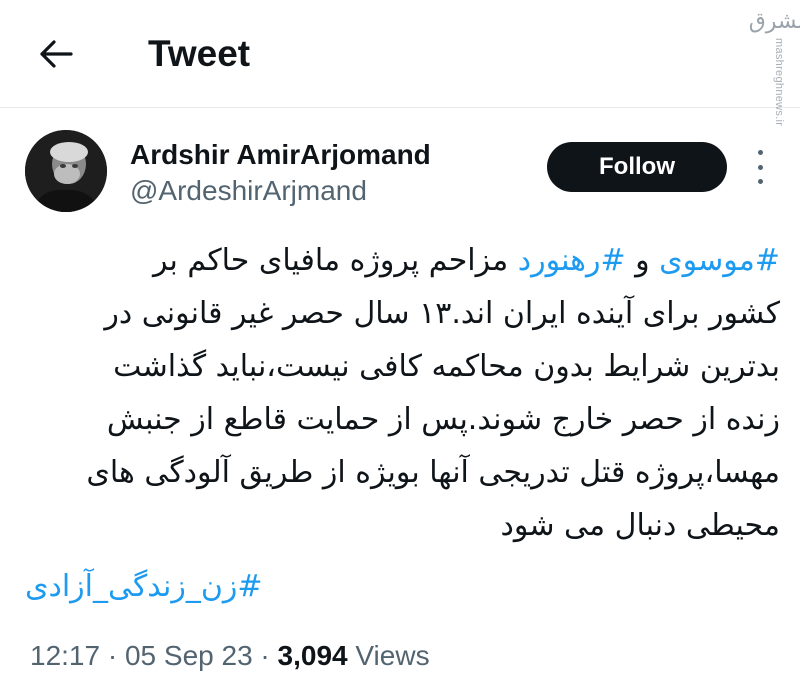 The height and width of the screenshot is (696, 800). I want to click on arrow-left-icon, so click(56, 54).